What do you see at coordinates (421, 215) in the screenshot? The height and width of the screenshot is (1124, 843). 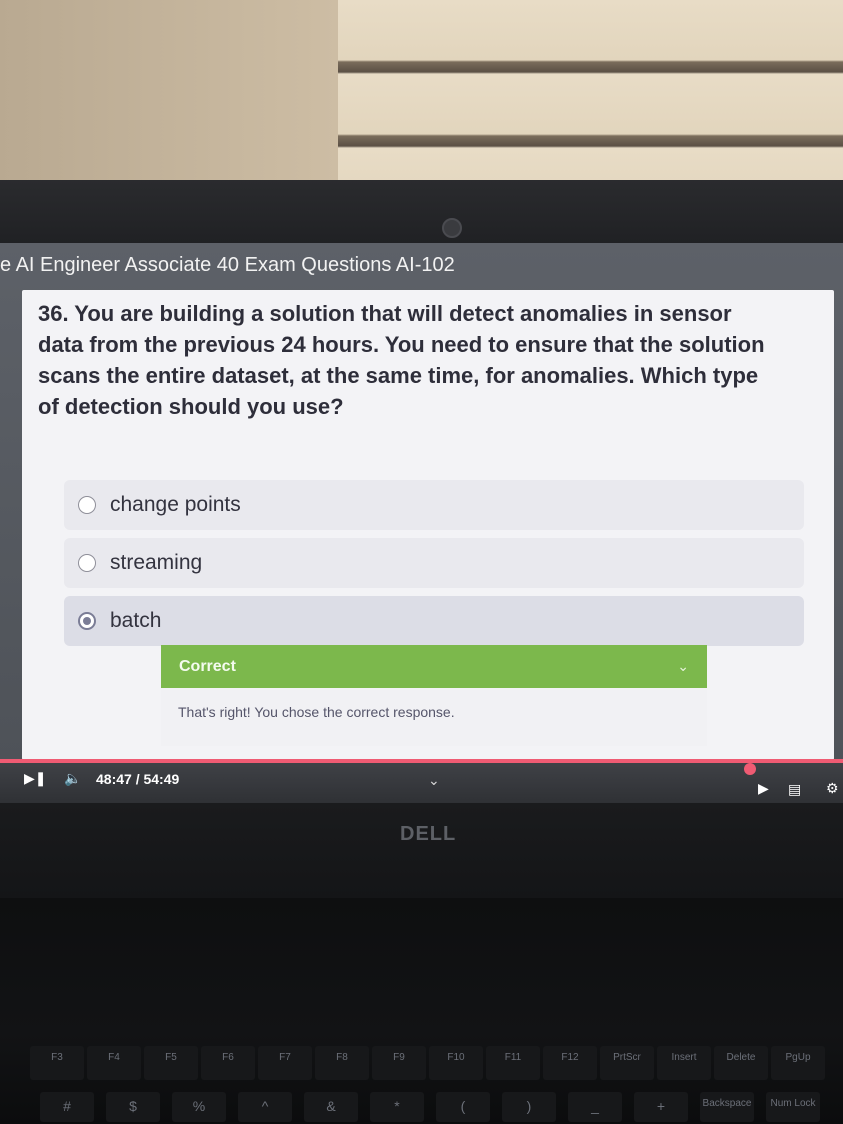 I see `laptop-top-bezel` at bounding box center [421, 215].